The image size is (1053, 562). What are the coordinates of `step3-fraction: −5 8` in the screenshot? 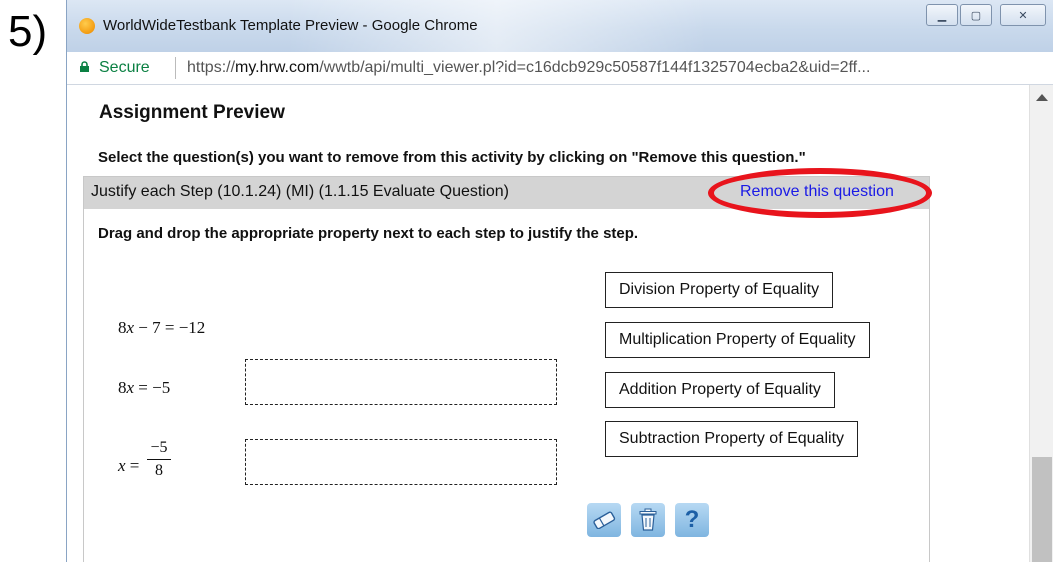 It's located at (159, 459).